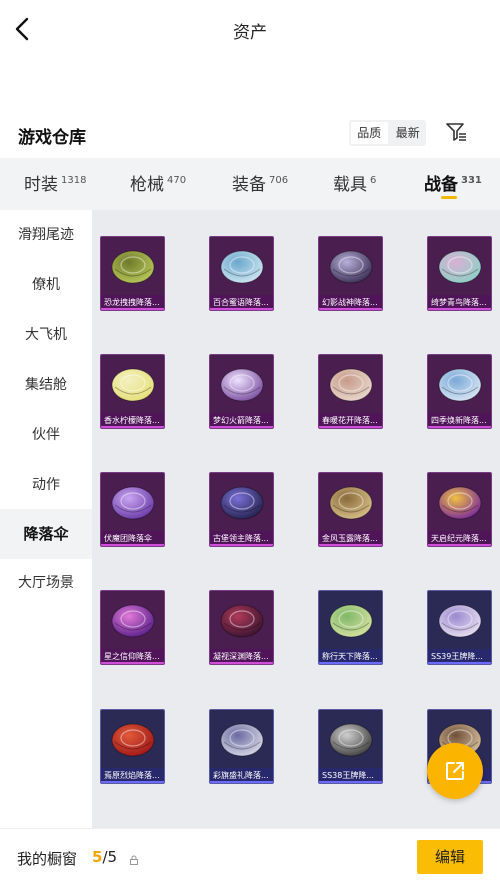 This screenshot has height=885, width=500. What do you see at coordinates (250, 135) in the screenshot?
I see `warehouse-header: 游戏仓库 品质 最新` at bounding box center [250, 135].